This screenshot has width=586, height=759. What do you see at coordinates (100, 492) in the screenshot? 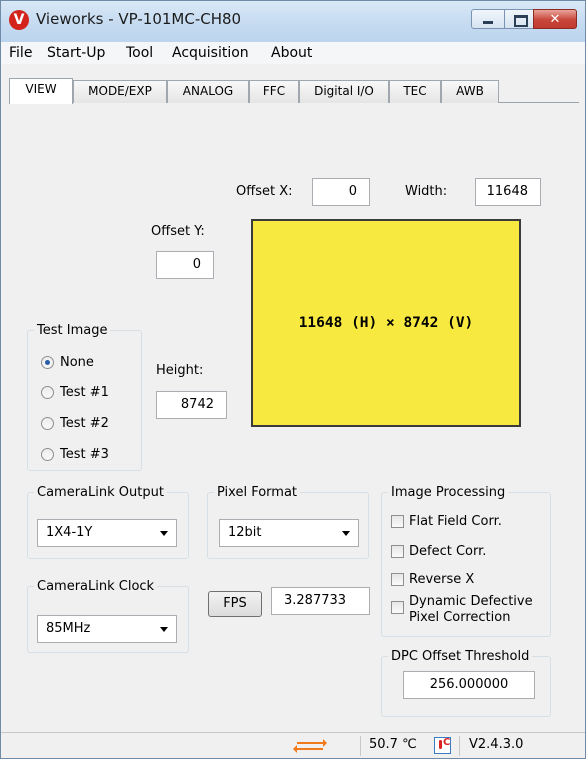
I see `cameralink-output-legend: CameraLink Output` at bounding box center [100, 492].